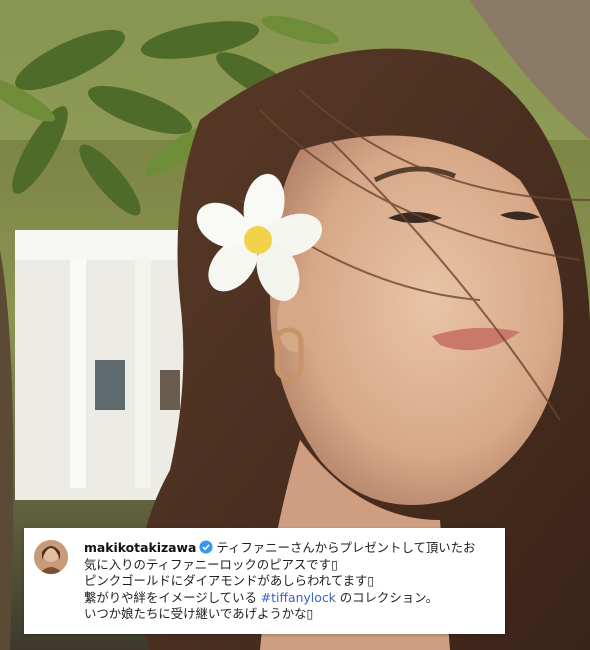 This screenshot has width=590, height=650. I want to click on caption-line-3: ピンクゴールドにダイアモンドがあしらわれてます, so click(226, 580).